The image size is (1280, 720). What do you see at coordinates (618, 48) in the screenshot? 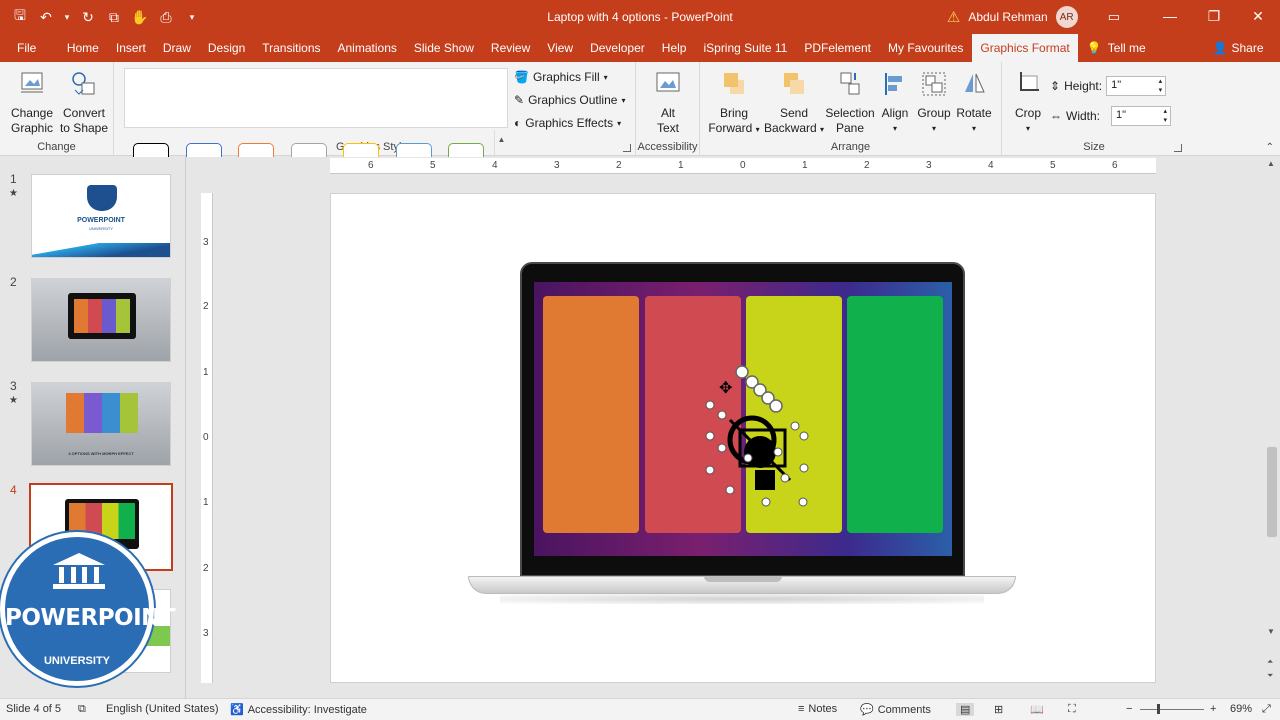
I see `tab-developer: Developer` at bounding box center [618, 48].